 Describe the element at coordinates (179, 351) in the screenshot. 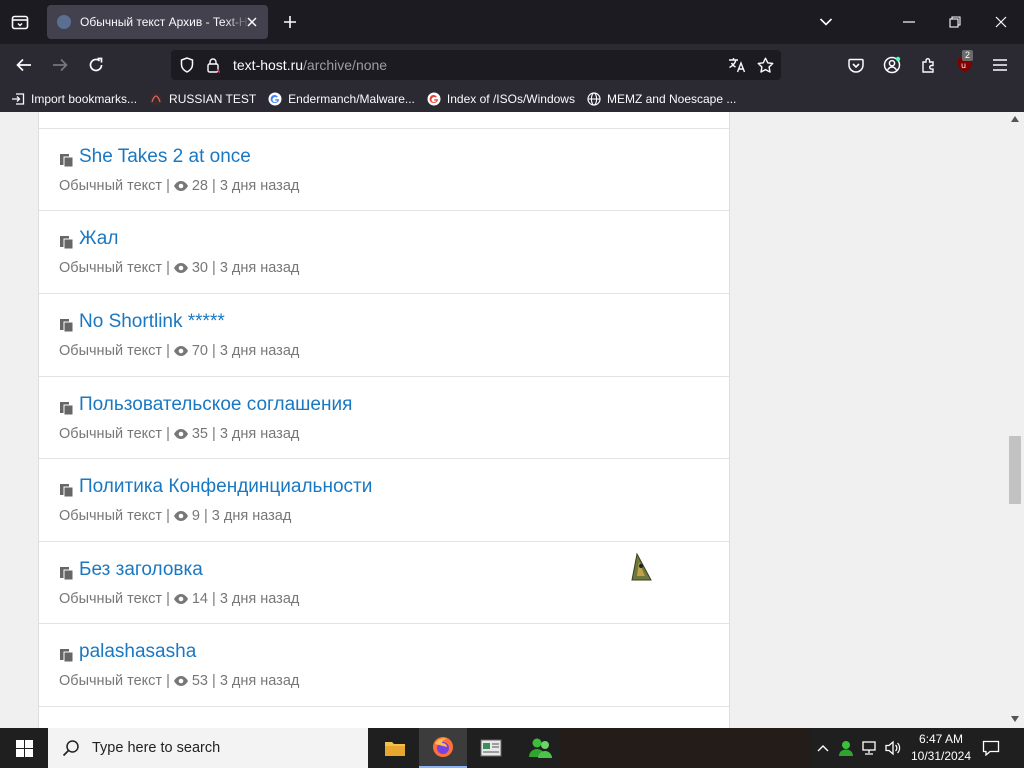

I see `post-meta: Обычный текст | 70 | 3 дня назад` at that location.